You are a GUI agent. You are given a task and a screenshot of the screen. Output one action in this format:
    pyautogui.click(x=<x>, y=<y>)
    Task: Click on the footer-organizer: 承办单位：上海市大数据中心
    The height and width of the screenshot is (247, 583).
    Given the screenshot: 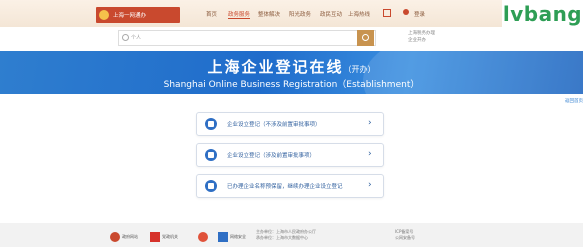 What is the action you would take?
    pyautogui.click(x=282, y=237)
    